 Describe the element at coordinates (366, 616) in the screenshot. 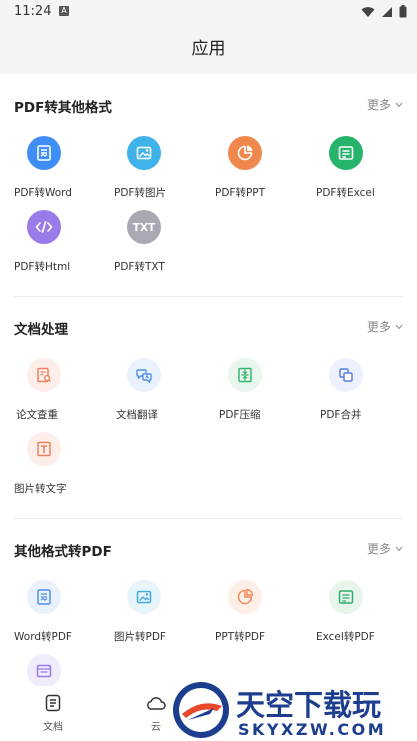

I see `tool-excel-to-pdf: Excel转PDF` at that location.